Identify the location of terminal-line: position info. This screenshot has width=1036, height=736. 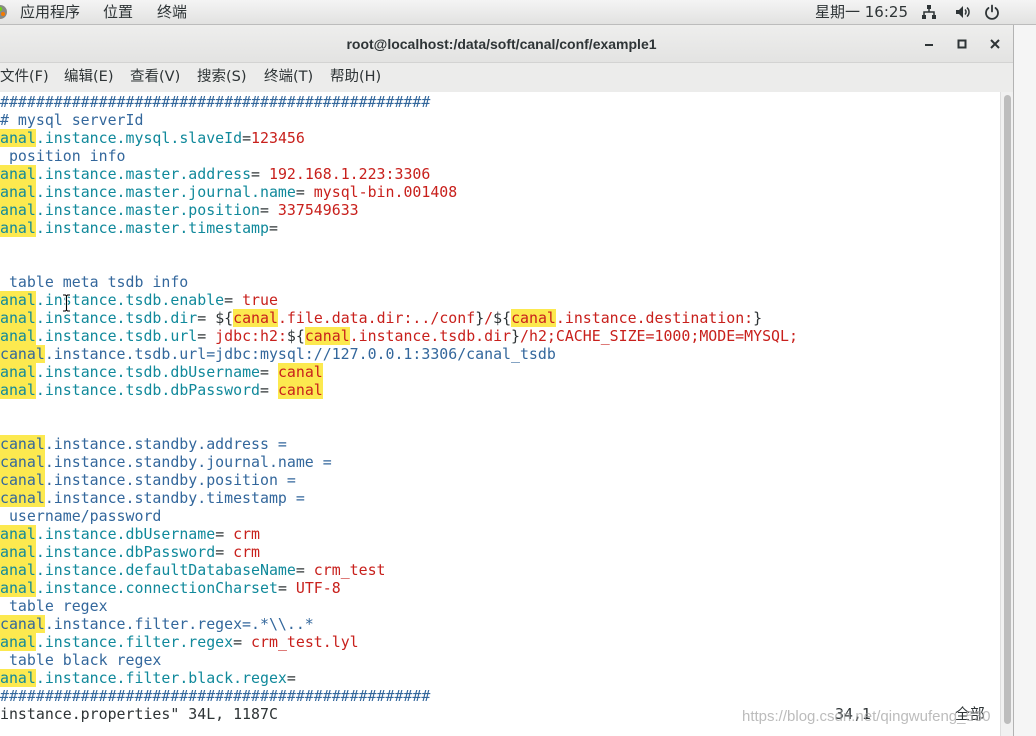
(500, 156).